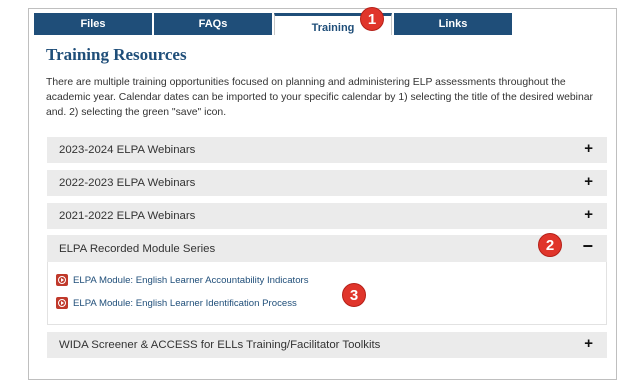 The height and width of the screenshot is (387, 623). Describe the element at coordinates (453, 24) in the screenshot. I see `tab-links: Links` at that location.